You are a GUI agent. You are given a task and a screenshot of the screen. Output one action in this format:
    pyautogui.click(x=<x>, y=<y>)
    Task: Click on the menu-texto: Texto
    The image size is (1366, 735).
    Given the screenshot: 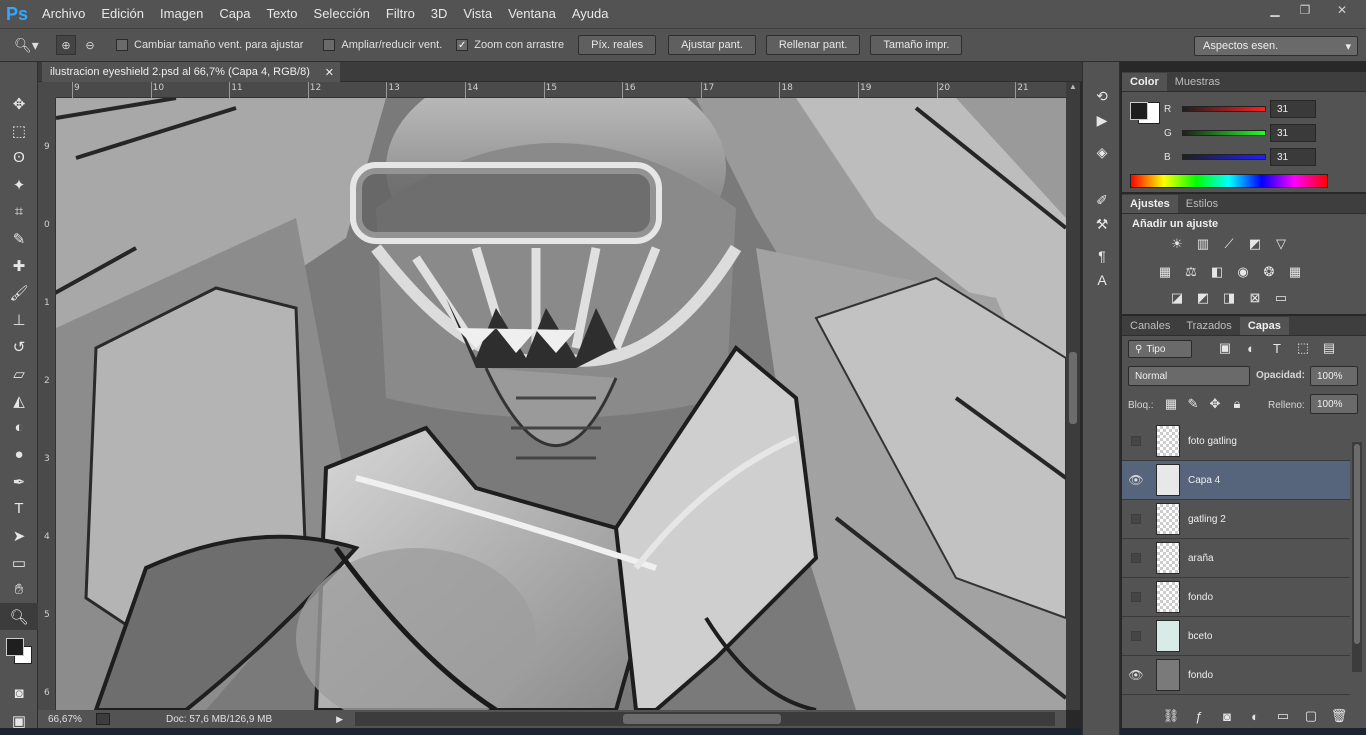 What is the action you would take?
    pyautogui.click(x=281, y=14)
    